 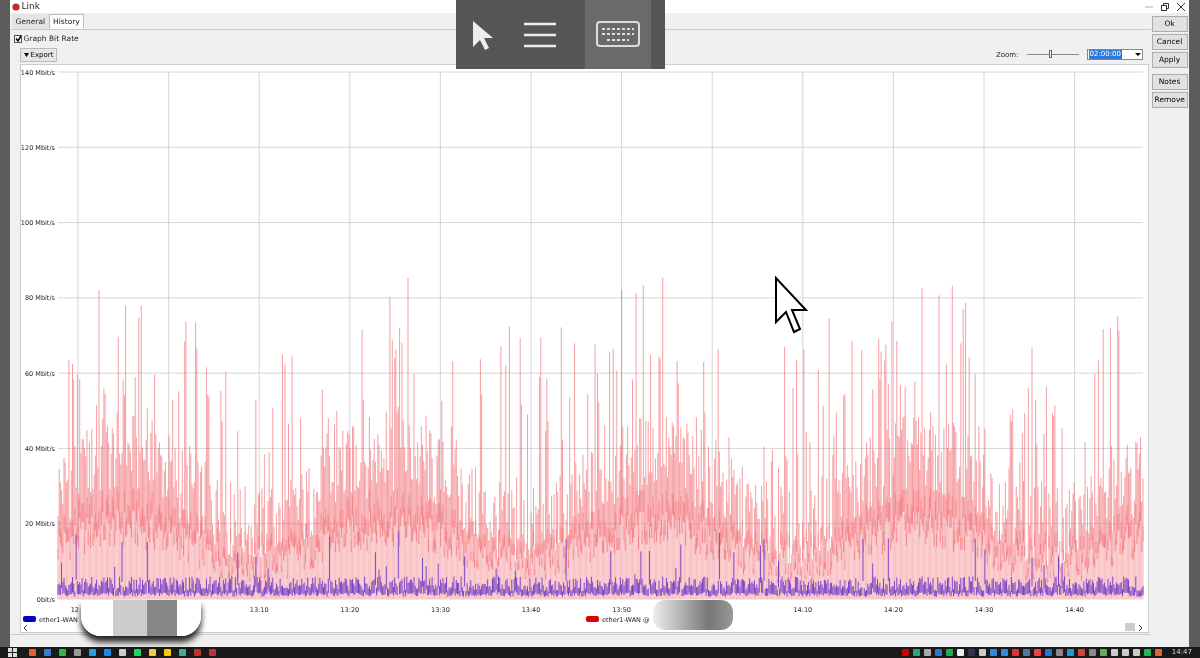 I want to click on zoom-slider, so click(x=1052, y=54).